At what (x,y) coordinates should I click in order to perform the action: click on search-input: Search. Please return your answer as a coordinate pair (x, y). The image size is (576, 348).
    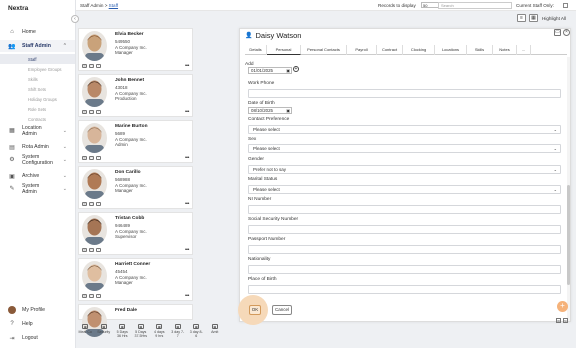
    Looking at the image, I should click on (475, 5).